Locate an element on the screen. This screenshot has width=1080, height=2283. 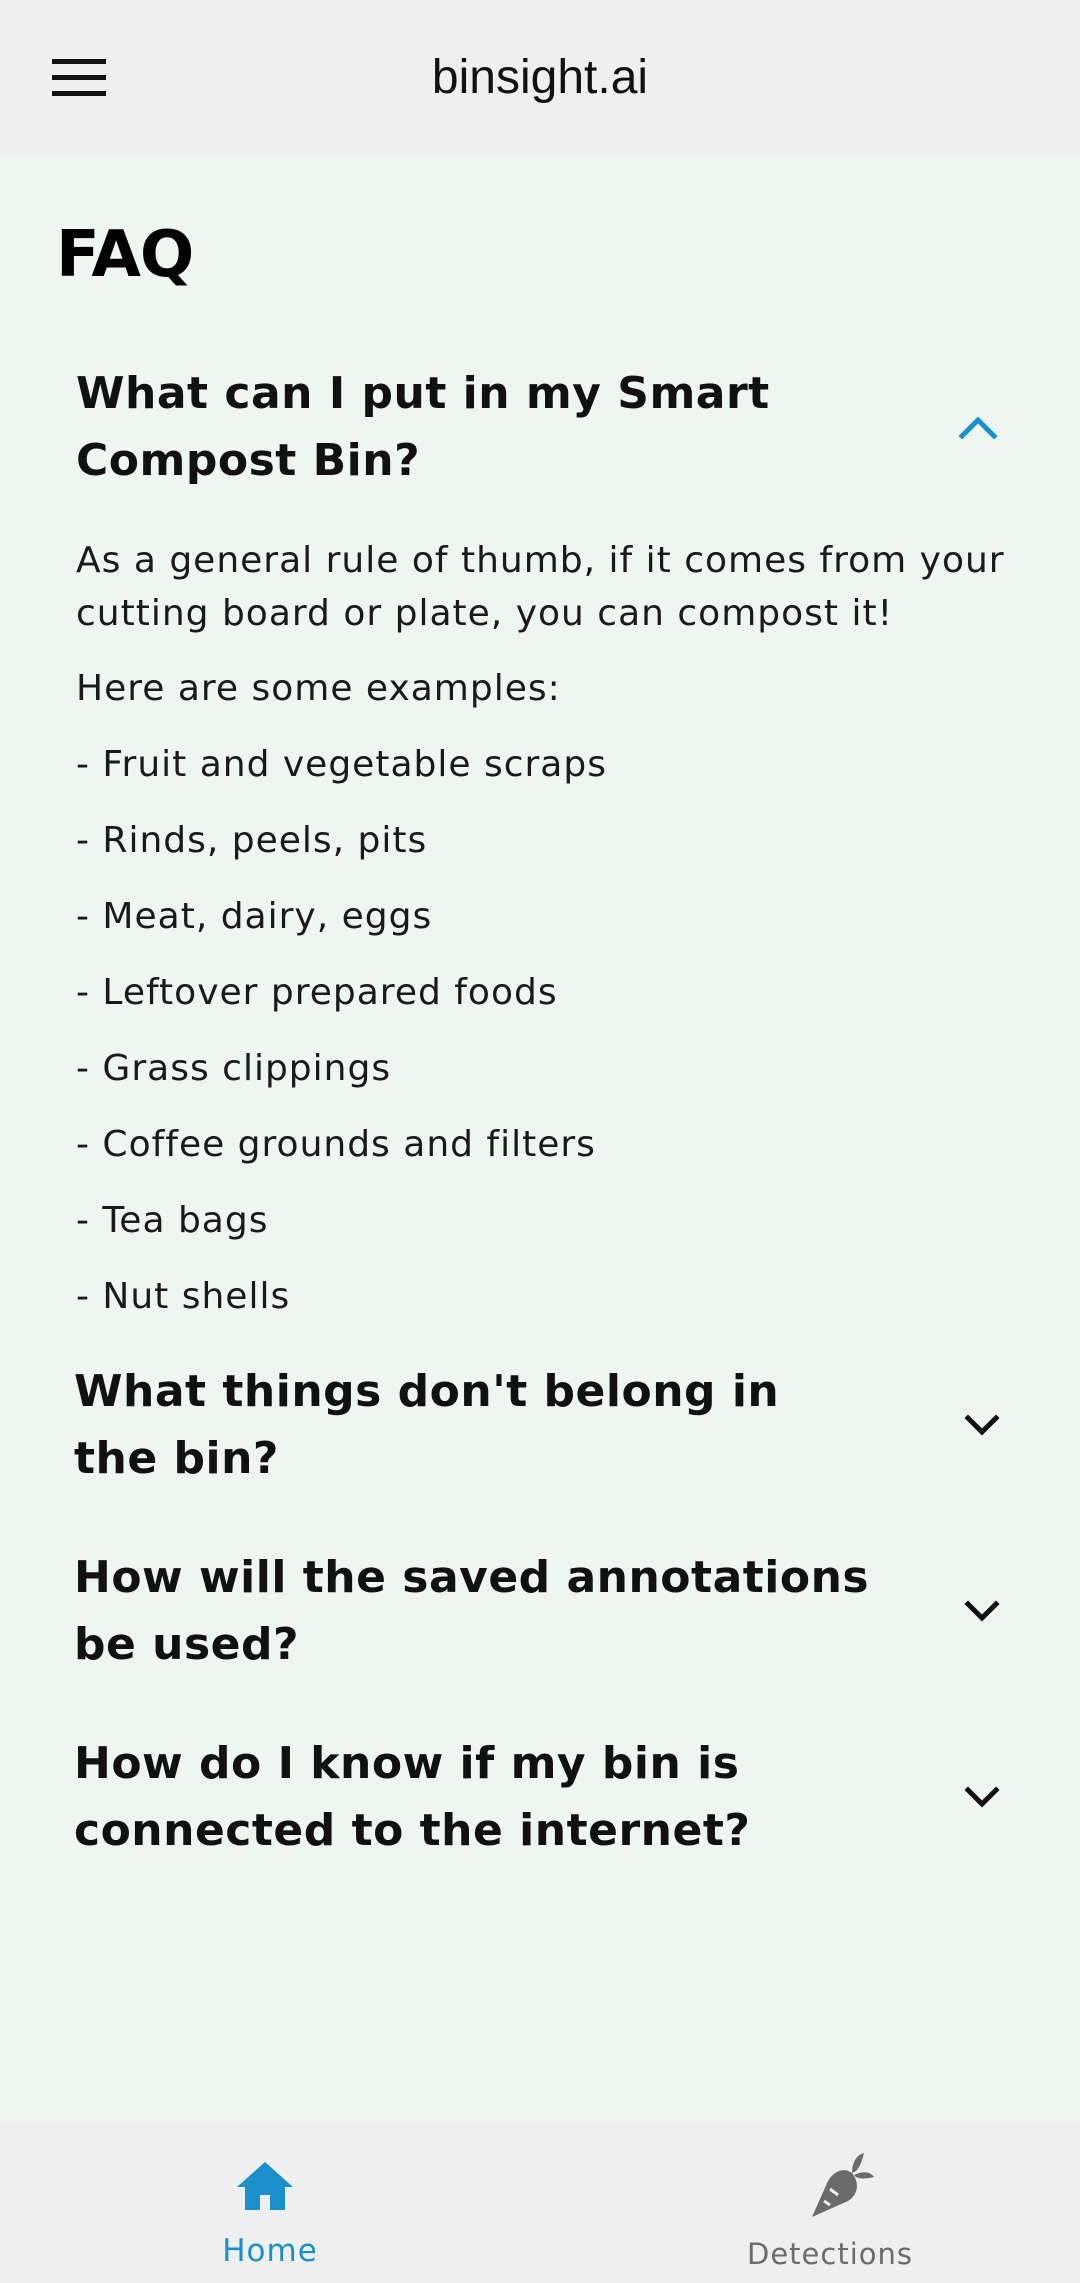
answer-examples-heading: Here are some examples: is located at coordinates (318, 688).